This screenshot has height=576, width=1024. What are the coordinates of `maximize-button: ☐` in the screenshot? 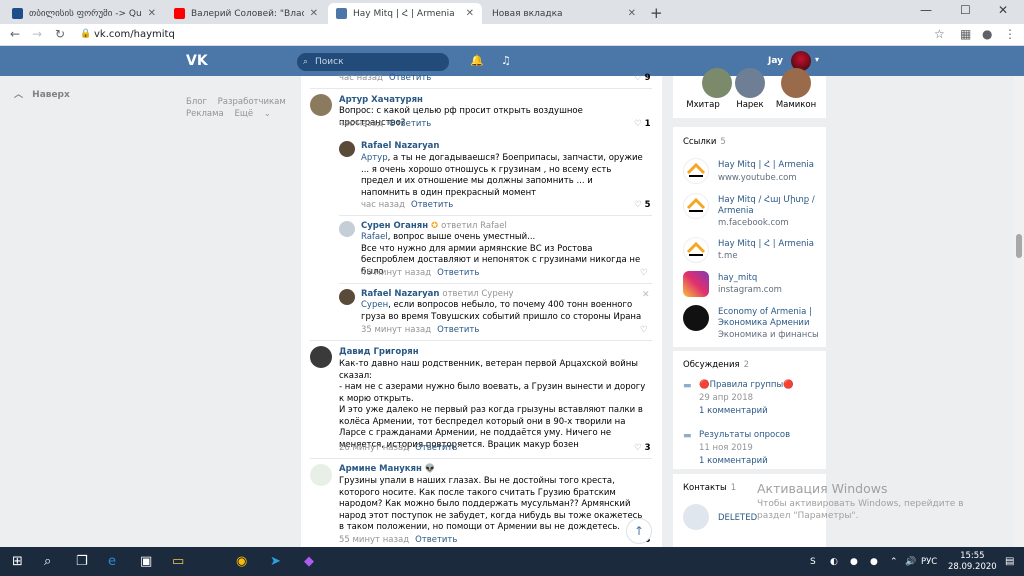 It's located at (965, 10).